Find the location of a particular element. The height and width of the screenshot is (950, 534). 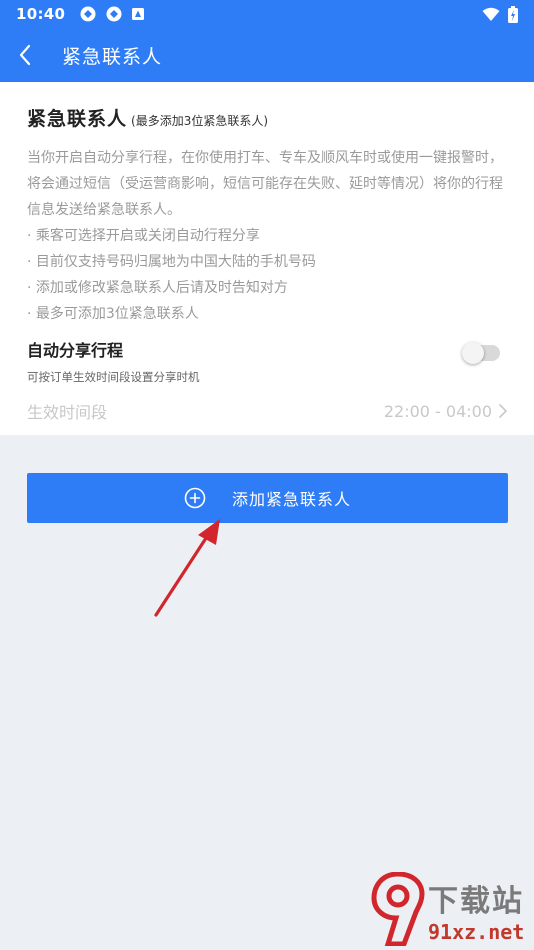

auto-share-toggle is located at coordinates (481, 353).